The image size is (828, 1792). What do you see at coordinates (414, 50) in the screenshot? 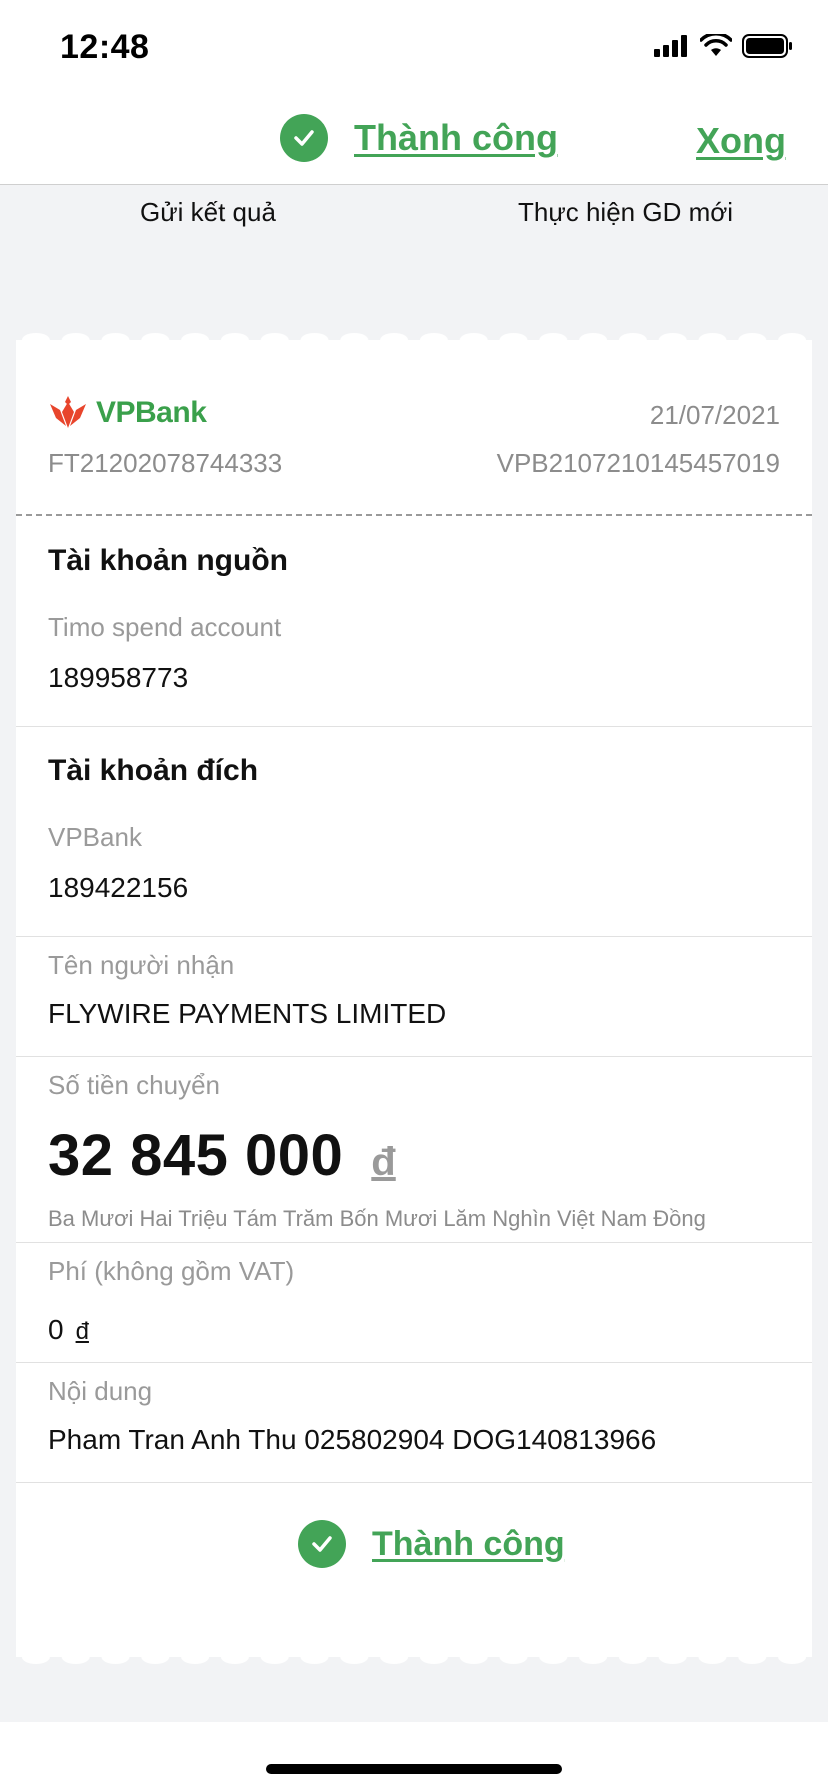
I see `status-bar: 12:48` at bounding box center [414, 50].